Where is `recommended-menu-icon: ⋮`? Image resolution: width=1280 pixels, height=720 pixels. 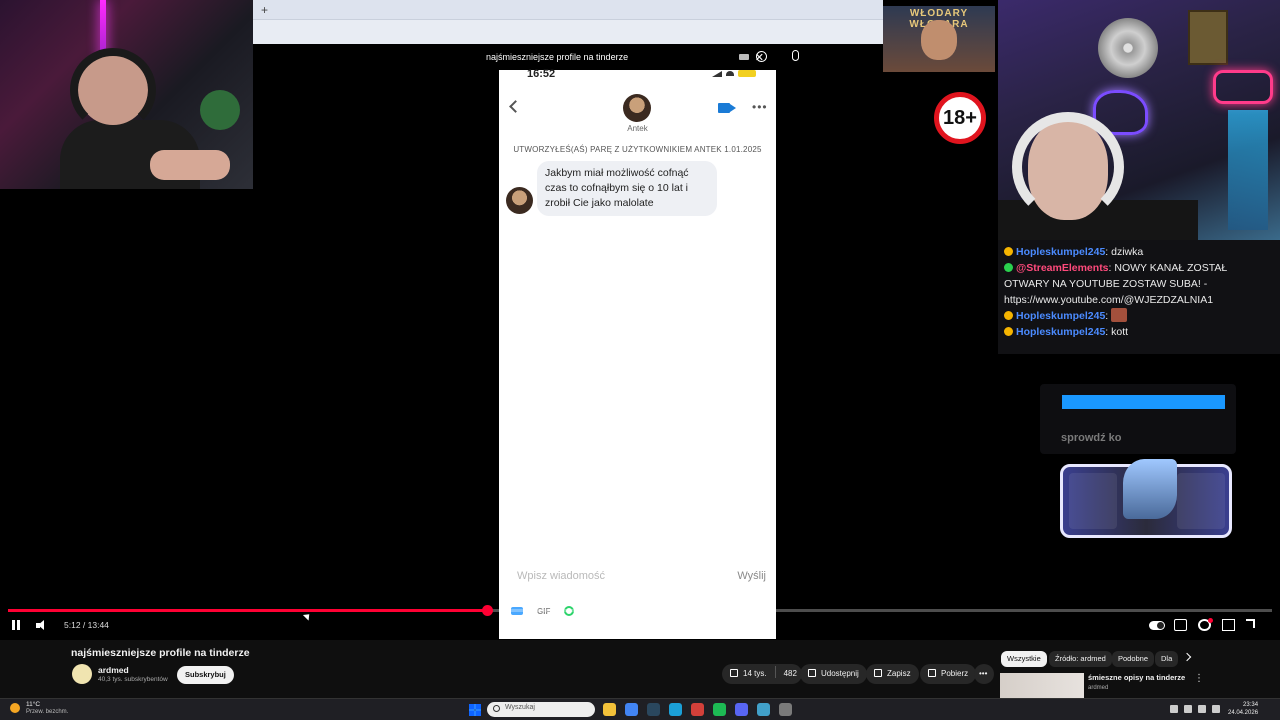 recommended-menu-icon: ⋮ is located at coordinates (1199, 678).